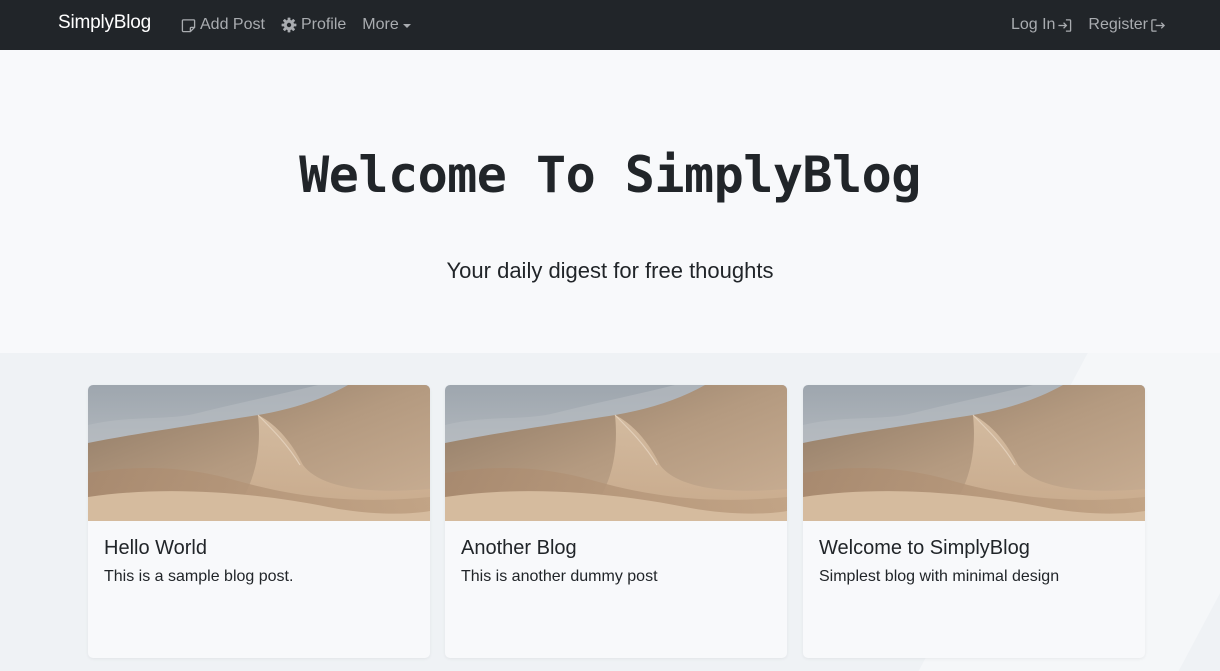 The height and width of the screenshot is (671, 1220). I want to click on profile-link: Profile, so click(313, 25).